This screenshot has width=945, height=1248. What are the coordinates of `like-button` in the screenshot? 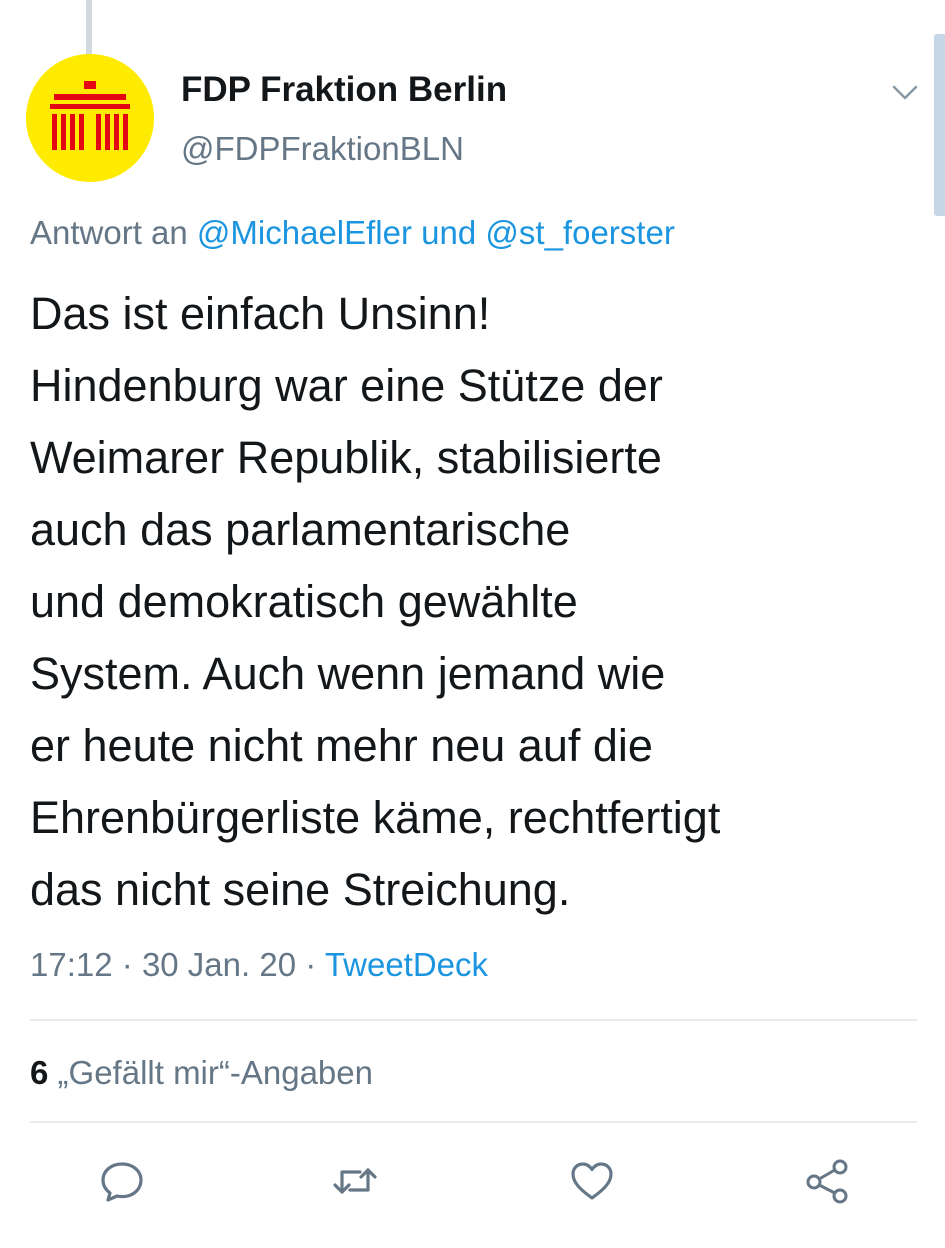 It's located at (592, 1181).